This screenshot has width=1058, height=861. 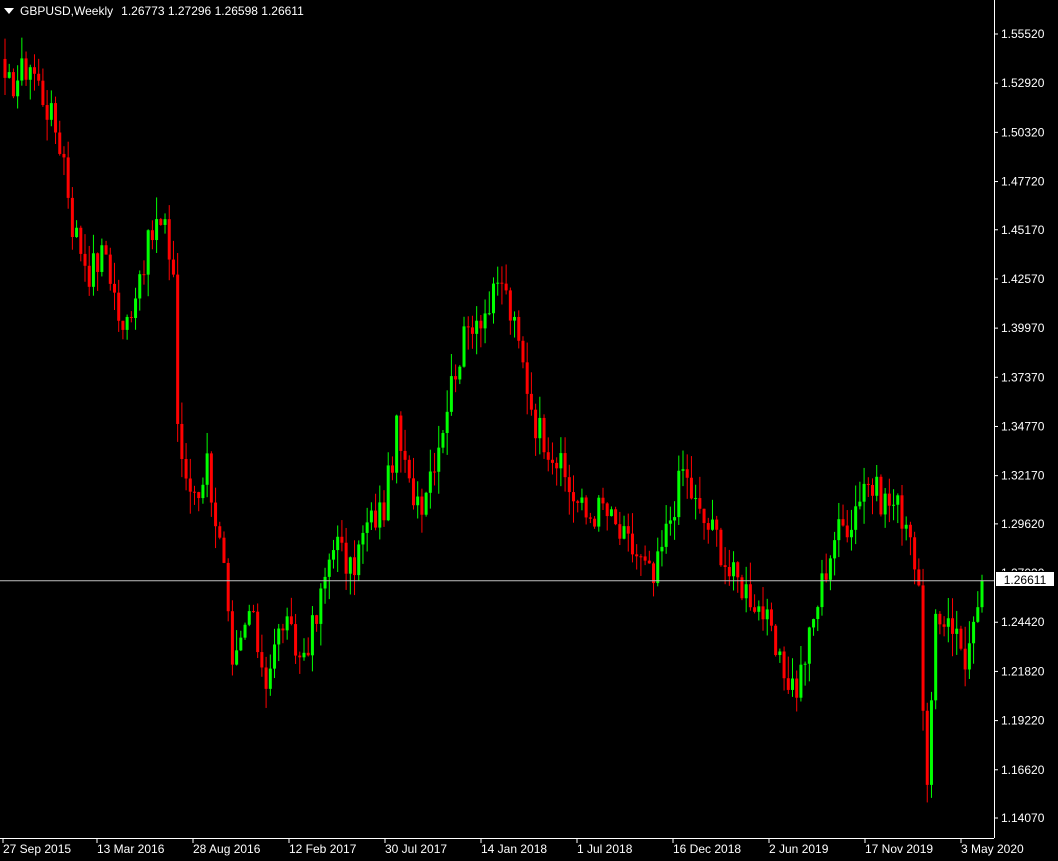 I want to click on y-tick-label: 1.45170, so click(x=1023, y=230).